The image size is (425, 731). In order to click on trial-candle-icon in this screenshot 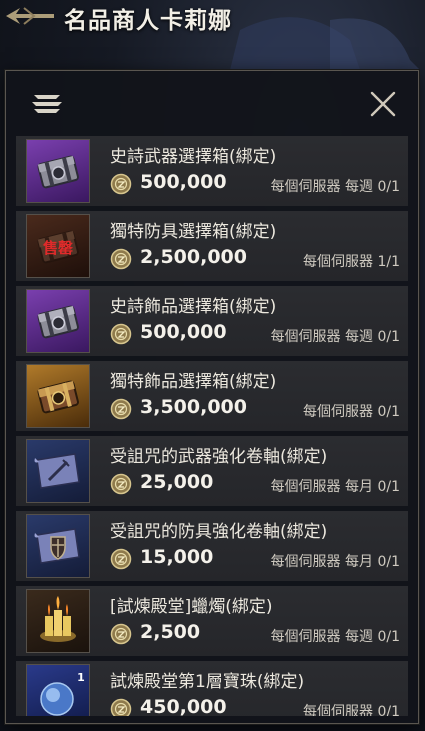, I will do `click(58, 621)`.